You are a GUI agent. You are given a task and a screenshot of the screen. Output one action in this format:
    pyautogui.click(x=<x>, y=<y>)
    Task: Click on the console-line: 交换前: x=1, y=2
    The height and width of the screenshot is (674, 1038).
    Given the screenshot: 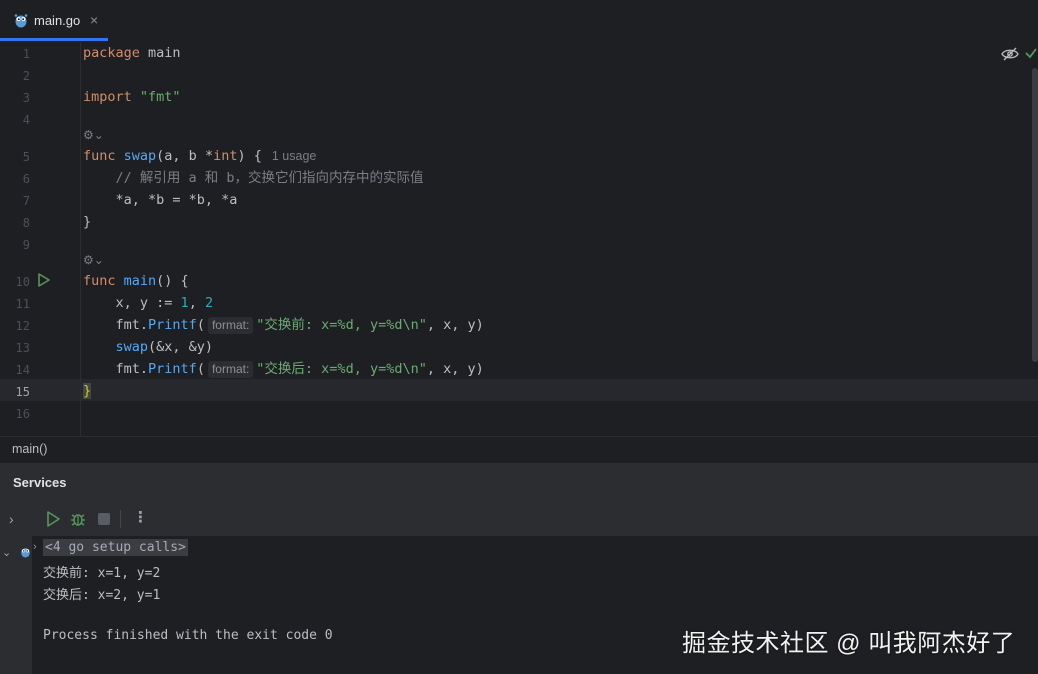 What is the action you would take?
    pyautogui.click(x=102, y=573)
    